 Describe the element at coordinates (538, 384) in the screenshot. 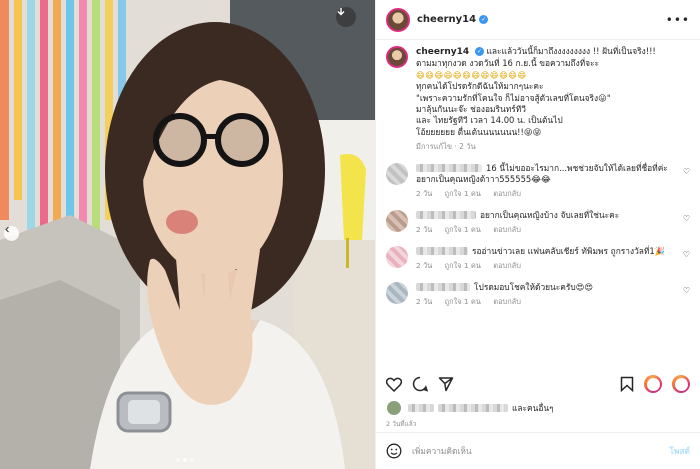

I see `action-bar` at that location.